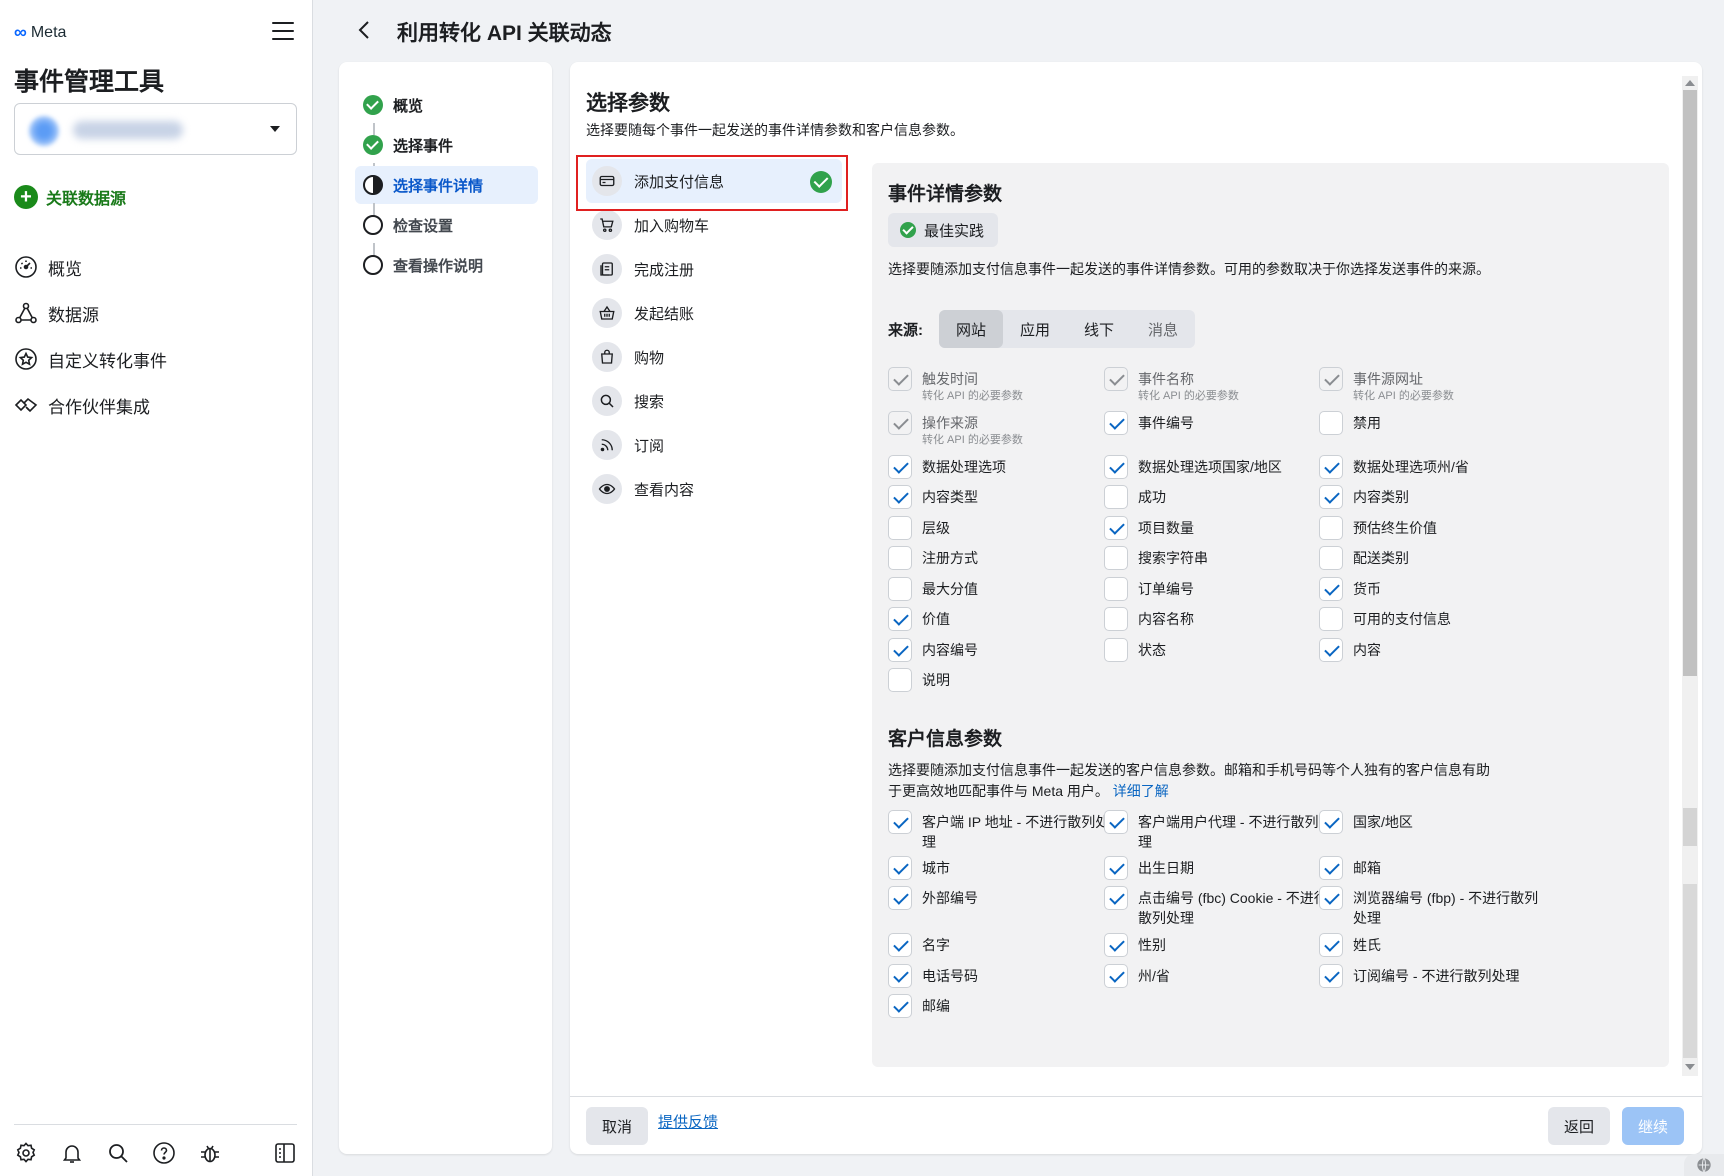  Describe the element at coordinates (1003, 649) in the screenshot. I see `event-param-item: 内容编号` at that location.